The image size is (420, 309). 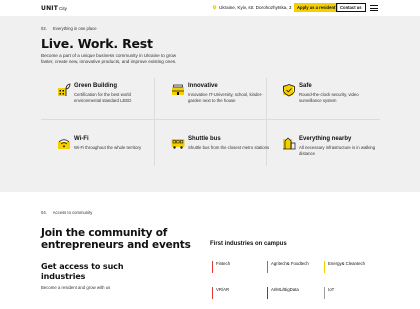 What do you see at coordinates (374, 8) in the screenshot?
I see `menu-icon` at bounding box center [374, 8].